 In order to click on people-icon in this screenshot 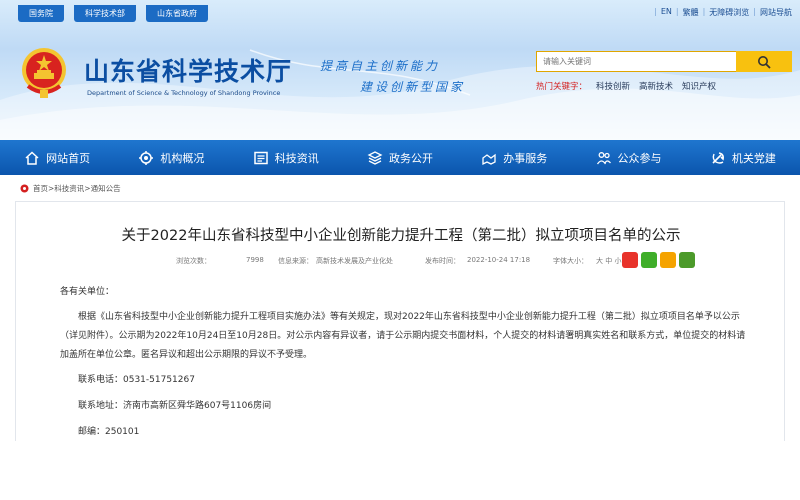, I will do `click(603, 157)`.